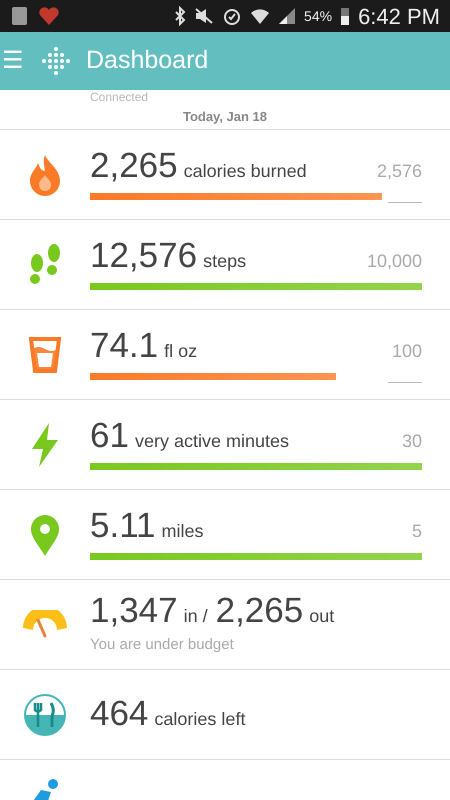 The image size is (450, 800). I want to click on connection-status: Connected, so click(119, 97).